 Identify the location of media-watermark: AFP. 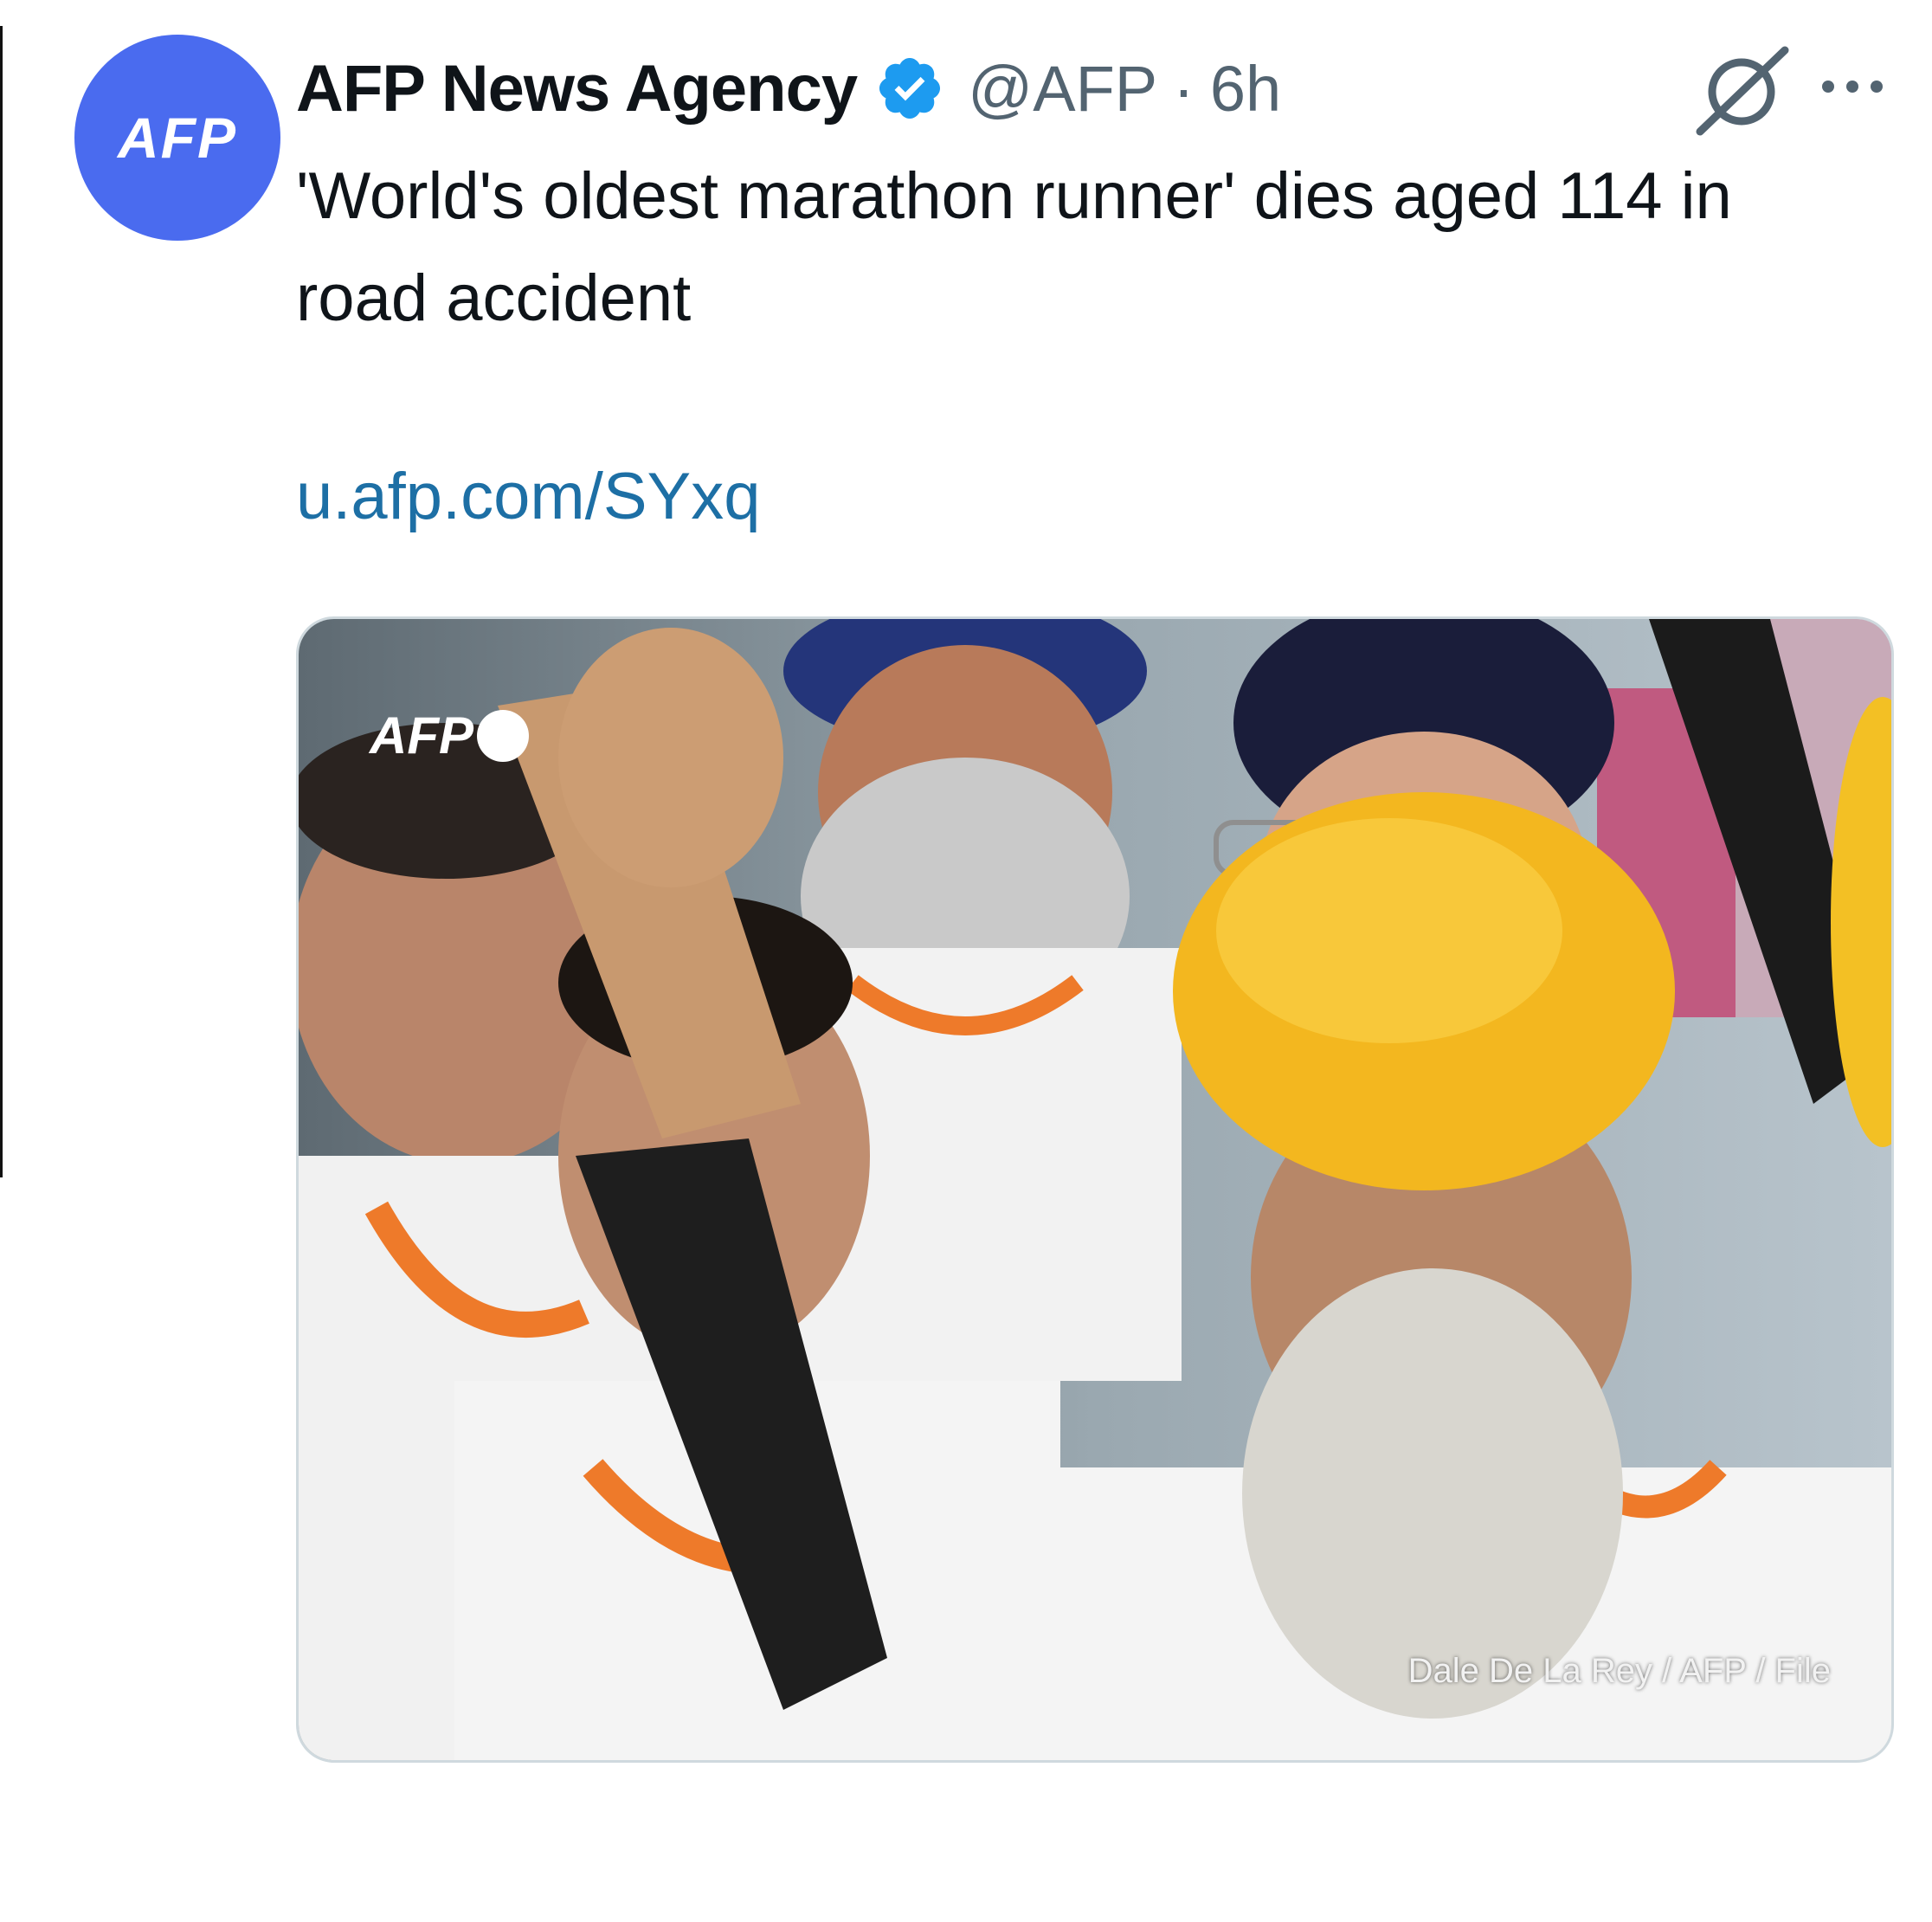
(449, 736).